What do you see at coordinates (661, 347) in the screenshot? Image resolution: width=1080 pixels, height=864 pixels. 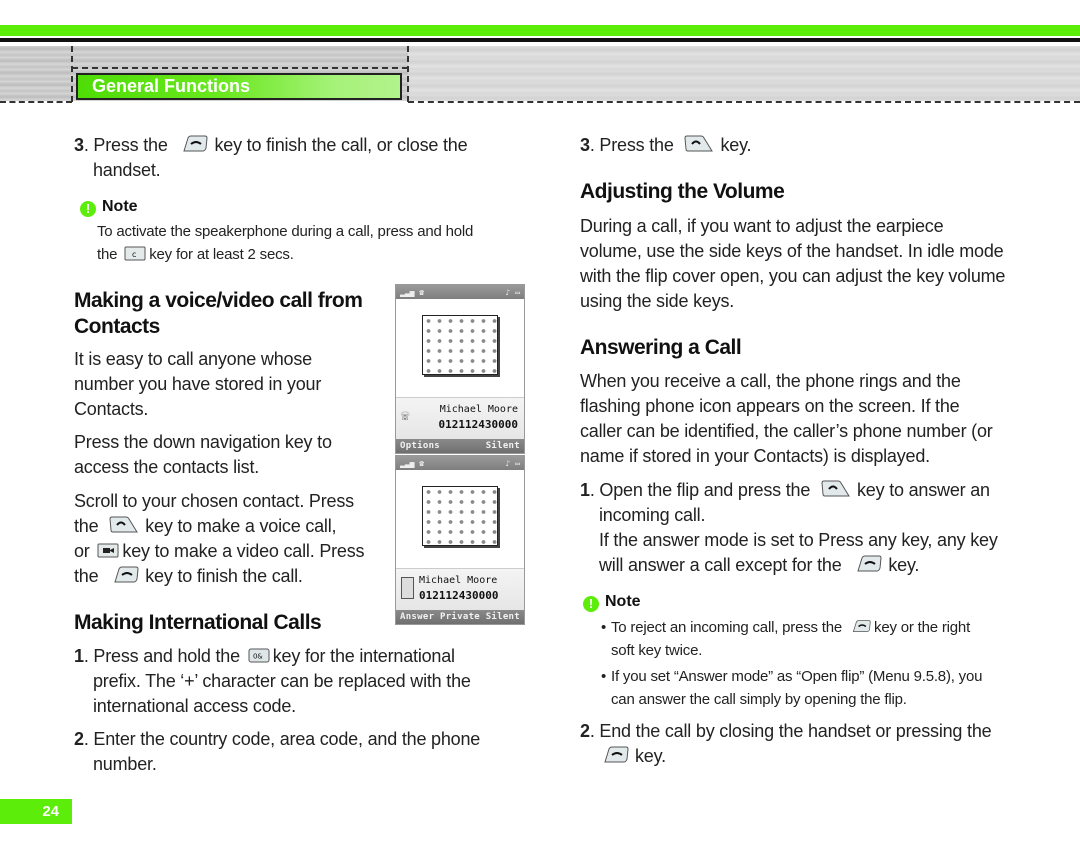 I see `section-heading-answering: Answering a Call` at bounding box center [661, 347].